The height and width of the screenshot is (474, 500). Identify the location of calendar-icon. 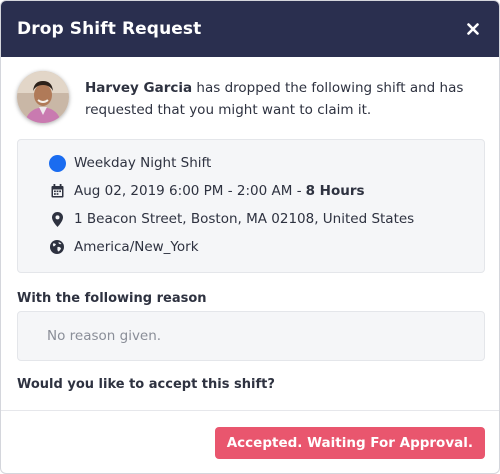
(57, 191).